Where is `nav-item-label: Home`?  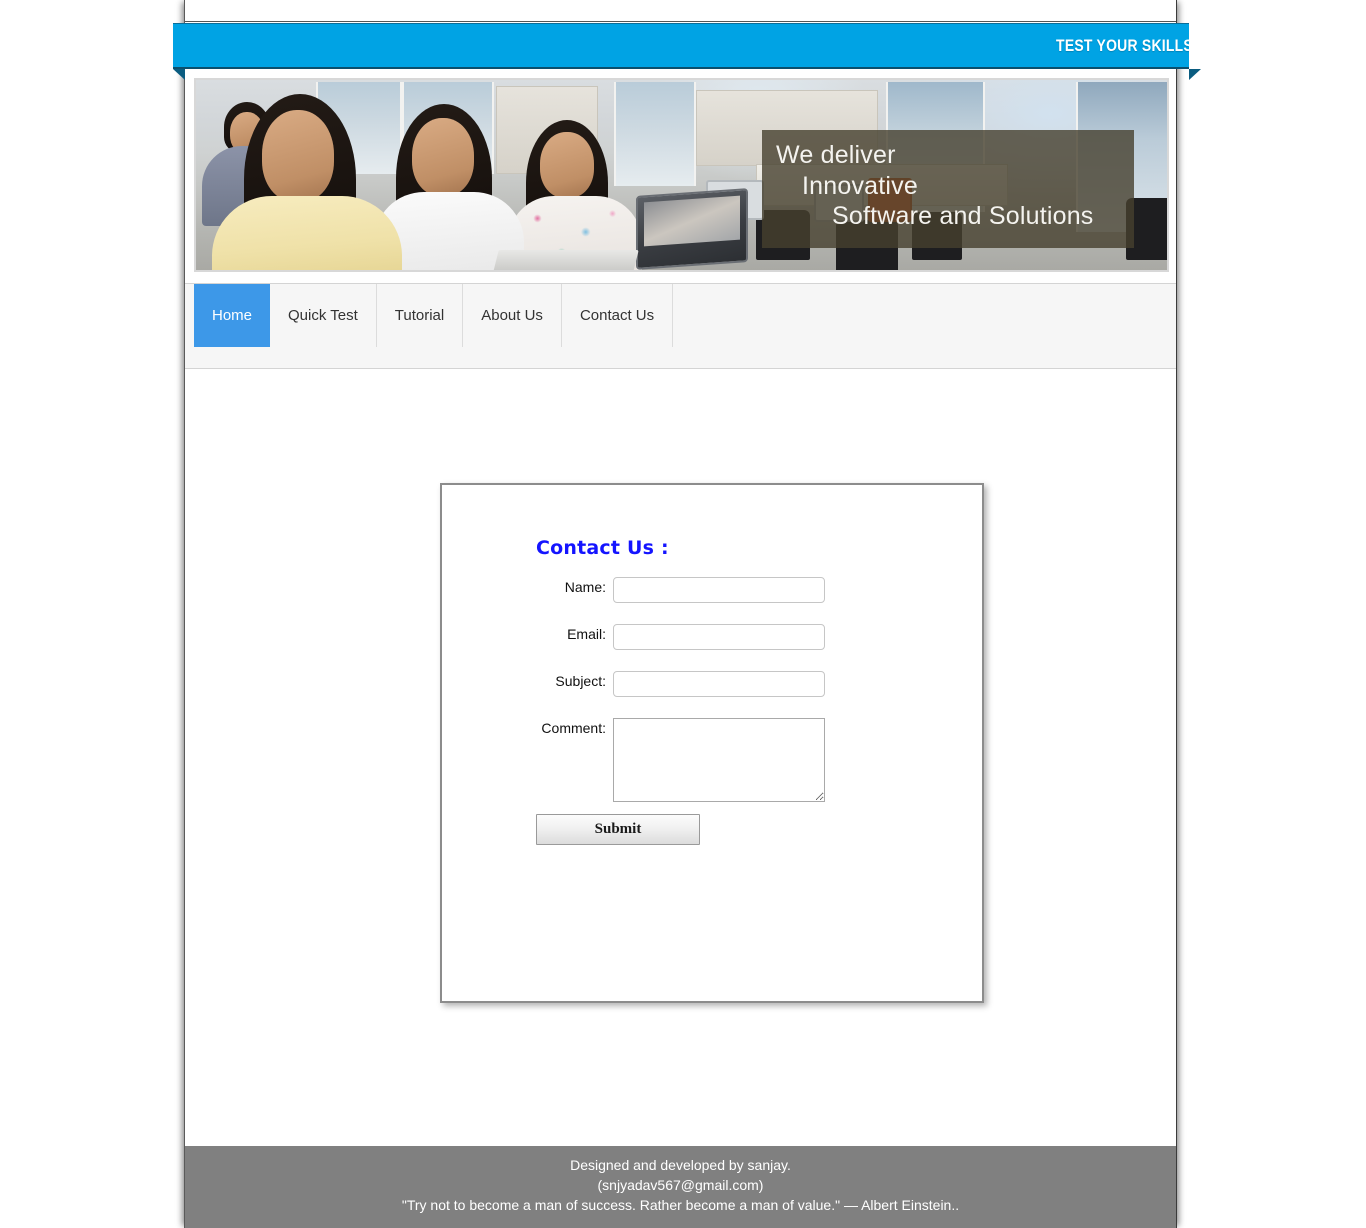
nav-item-label: Home is located at coordinates (232, 315).